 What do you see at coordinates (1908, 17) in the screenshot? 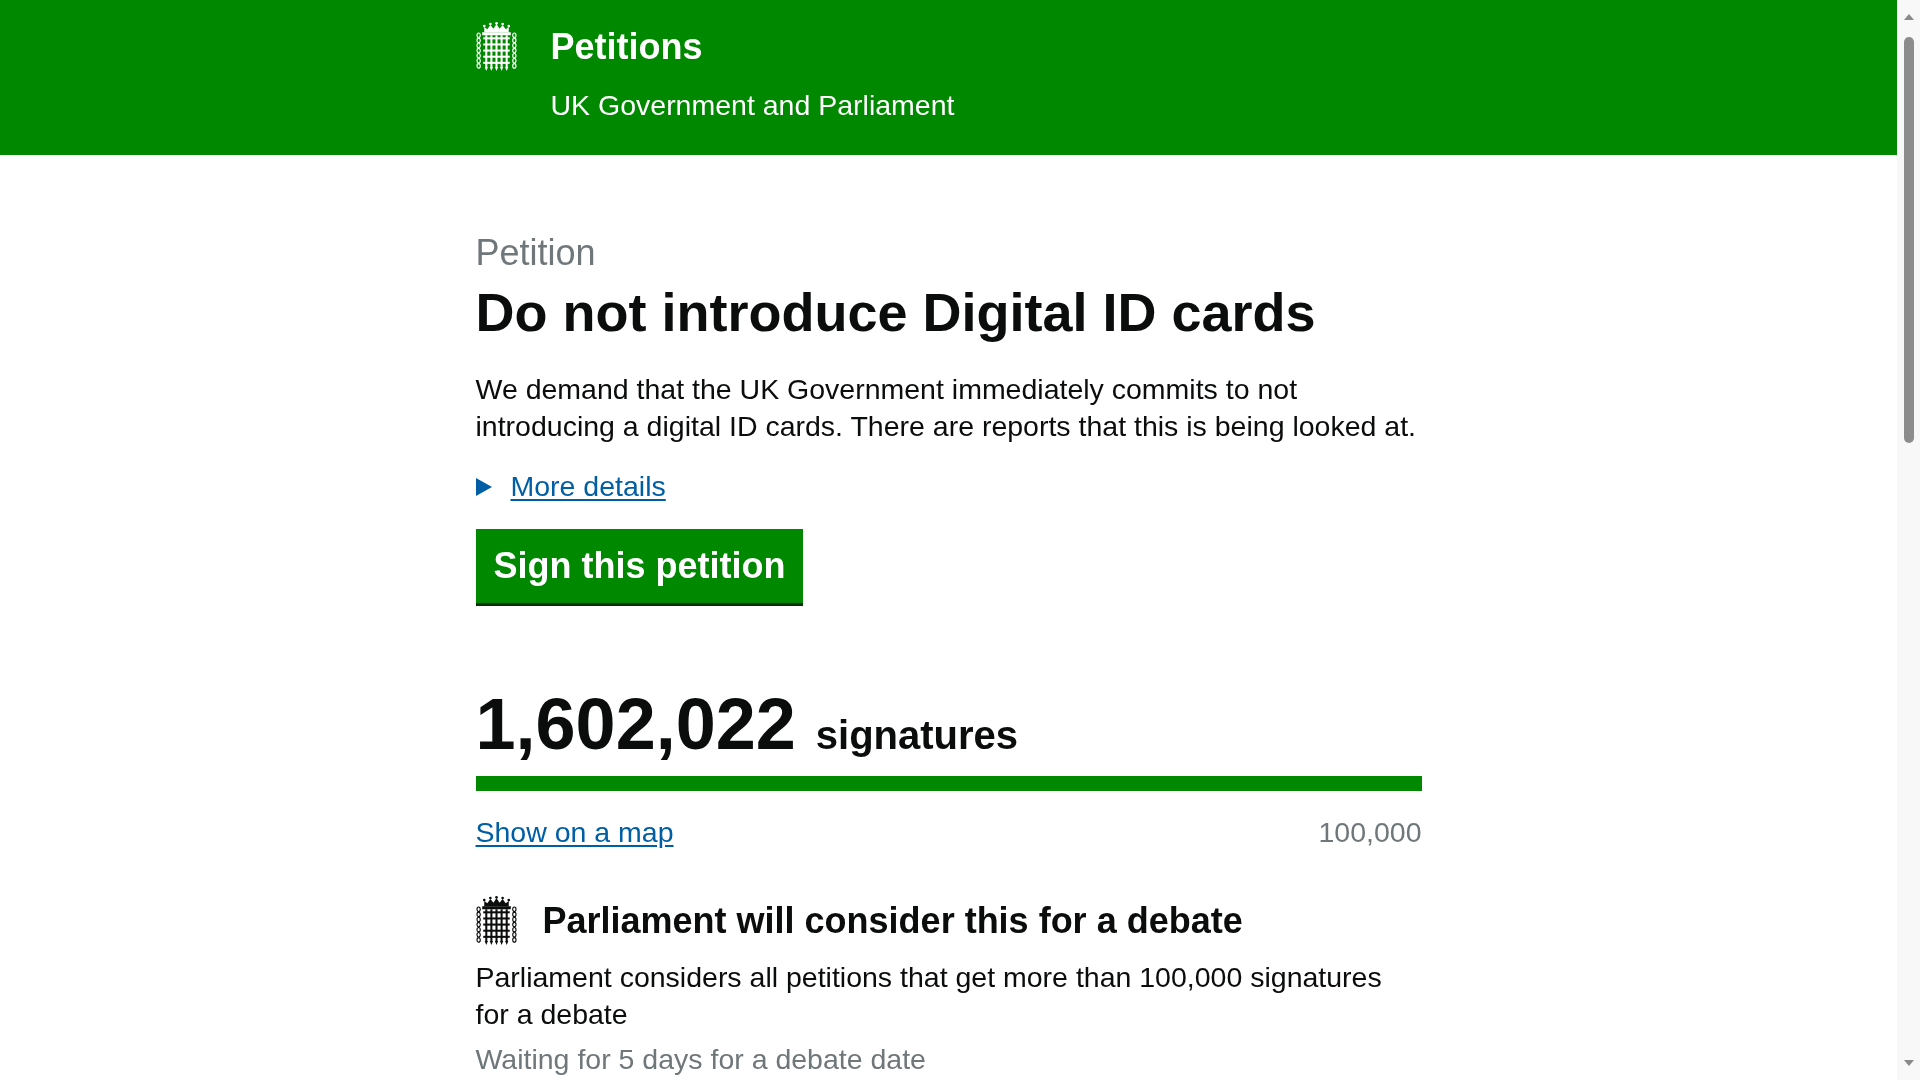
I see `up-arrow-icon` at bounding box center [1908, 17].